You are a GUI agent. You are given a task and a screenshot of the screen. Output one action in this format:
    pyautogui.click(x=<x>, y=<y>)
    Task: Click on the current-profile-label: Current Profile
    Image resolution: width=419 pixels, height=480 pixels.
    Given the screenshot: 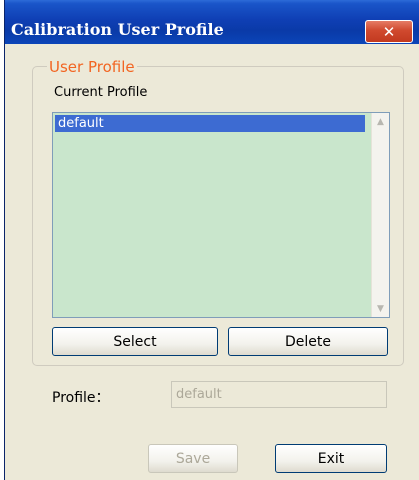 What is the action you would take?
    pyautogui.click(x=101, y=92)
    